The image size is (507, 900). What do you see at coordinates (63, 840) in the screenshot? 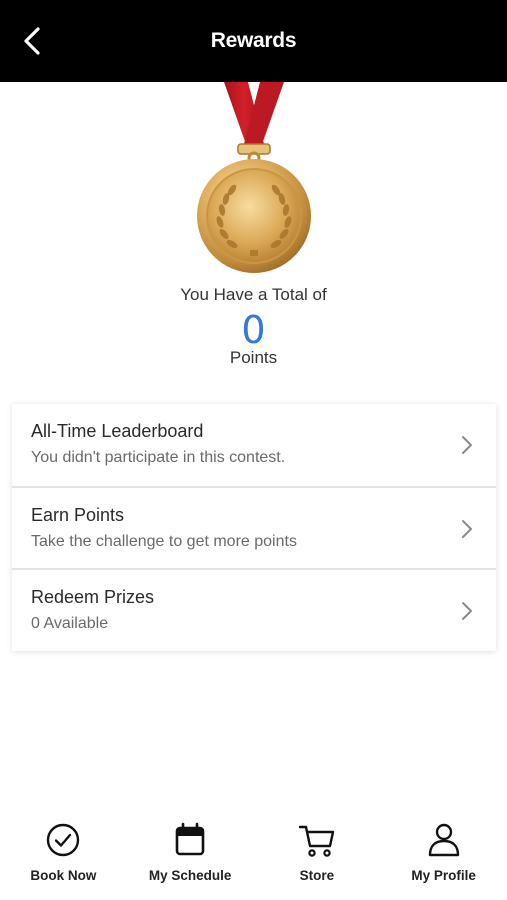
I see `check-circle-icon` at bounding box center [63, 840].